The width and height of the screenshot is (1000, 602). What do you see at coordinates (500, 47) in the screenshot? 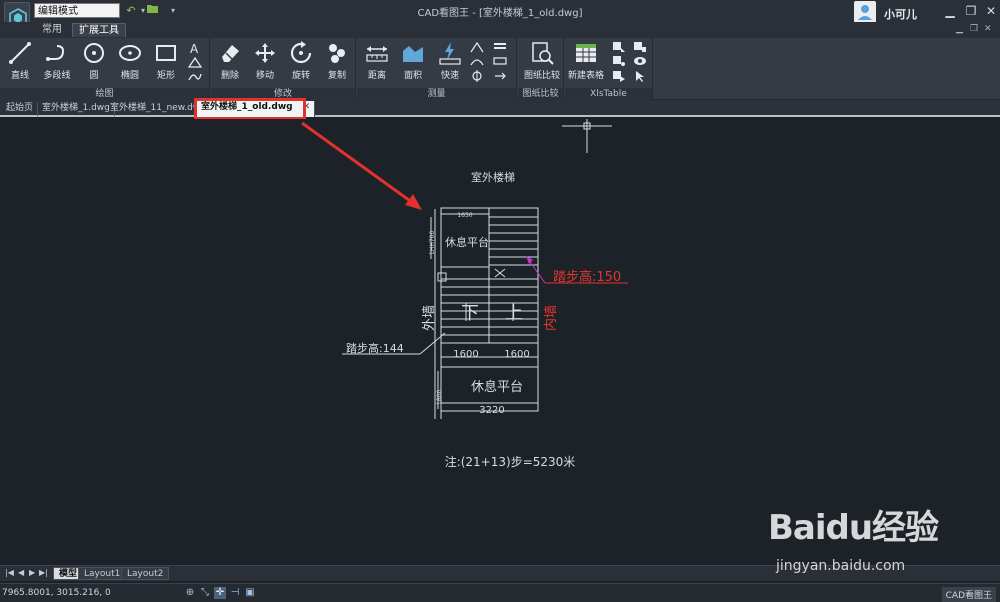
I see `measure-list-icon` at bounding box center [500, 47].